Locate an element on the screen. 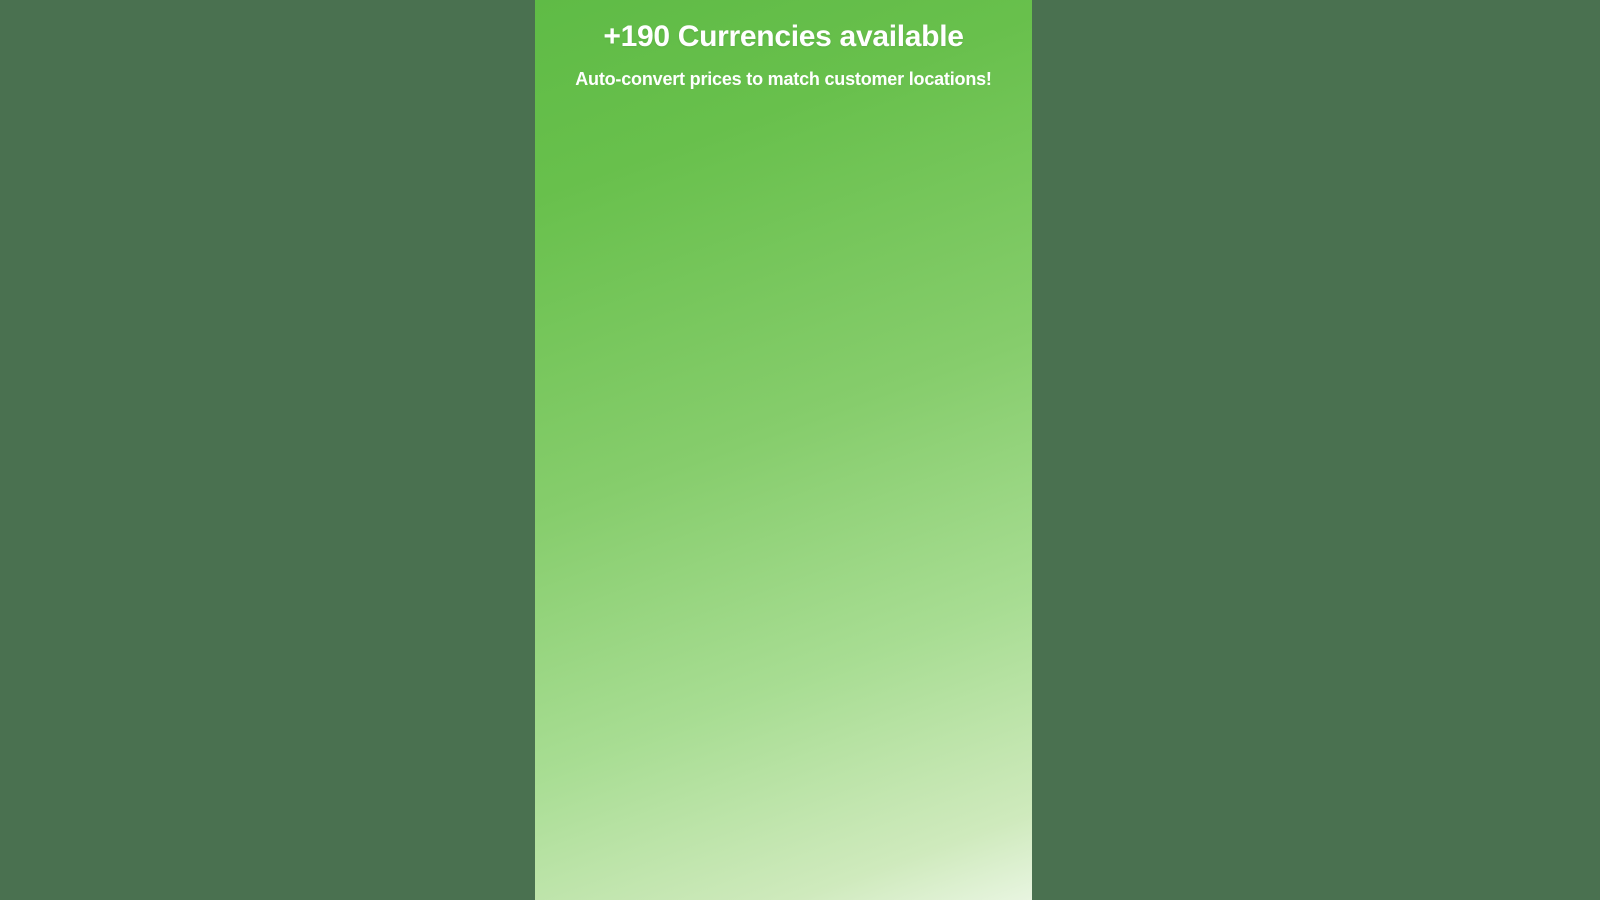 Image resolution: width=1600 pixels, height=900 pixels. promo-headline: +190 Currencies available is located at coordinates (783, 36).